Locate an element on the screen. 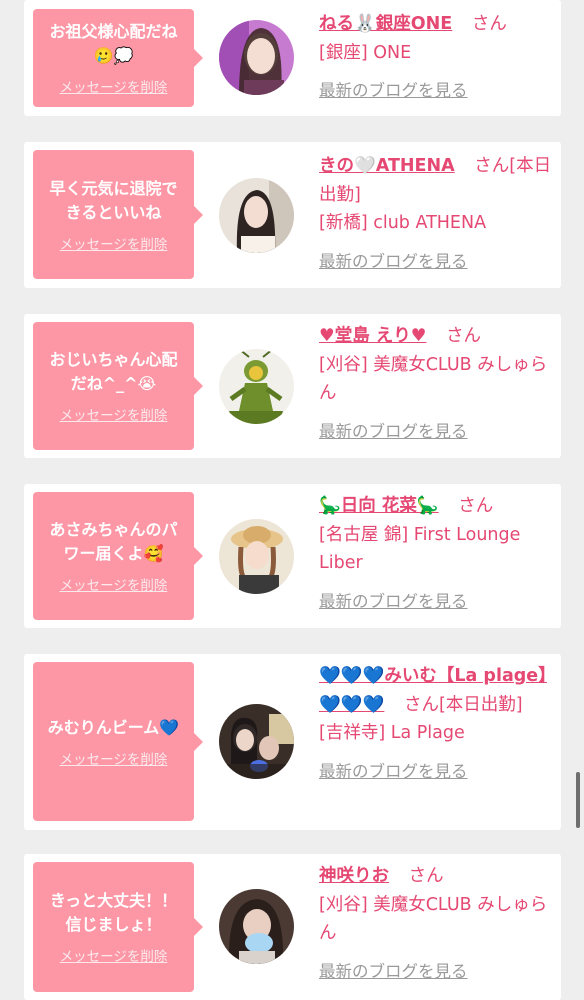 Image resolution: width=584 pixels, height=1000 pixels. honorific: さん[本日出勤] is located at coordinates (463, 704).